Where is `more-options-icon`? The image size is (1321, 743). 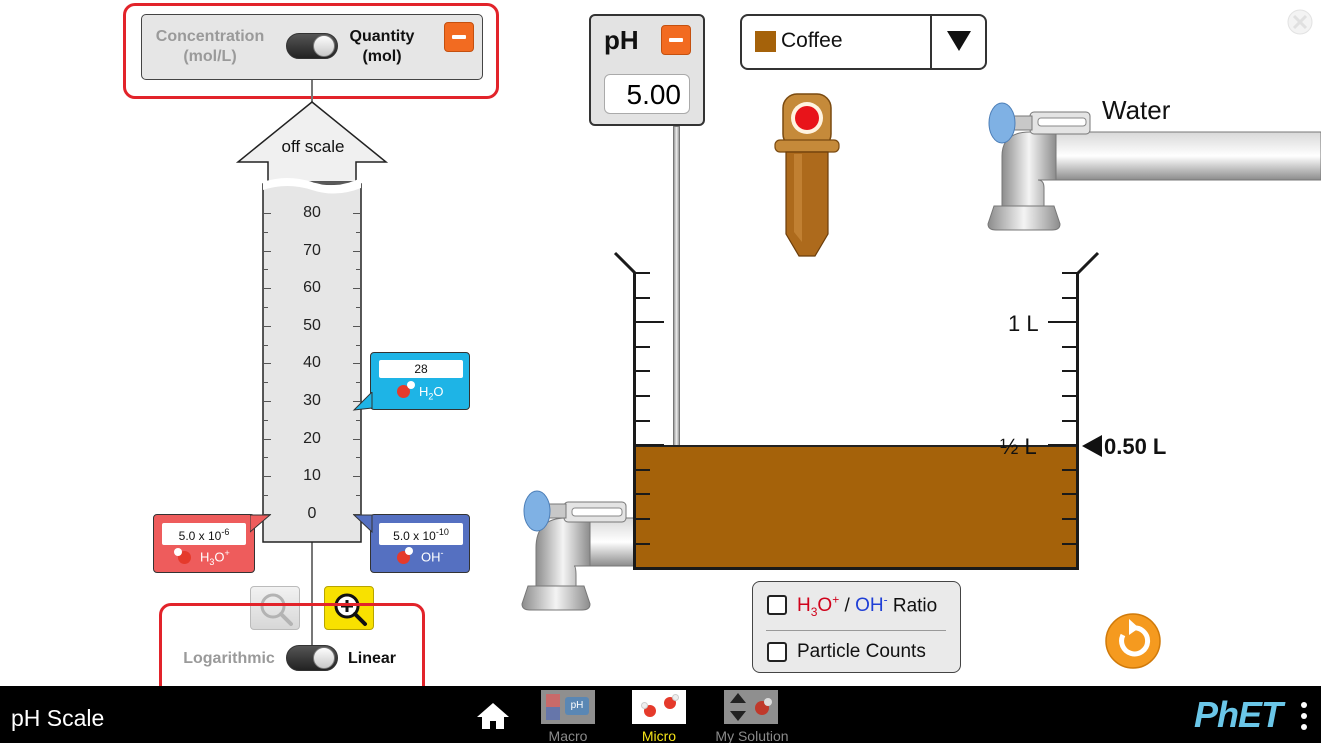 more-options-icon is located at coordinates (1304, 716).